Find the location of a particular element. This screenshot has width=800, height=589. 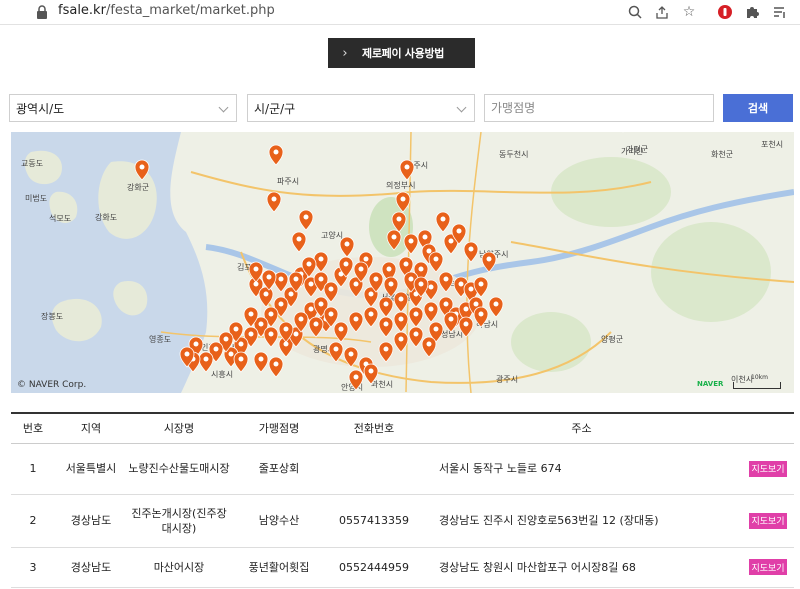

cell-market: 마산어시장 is located at coordinates (179, 567).